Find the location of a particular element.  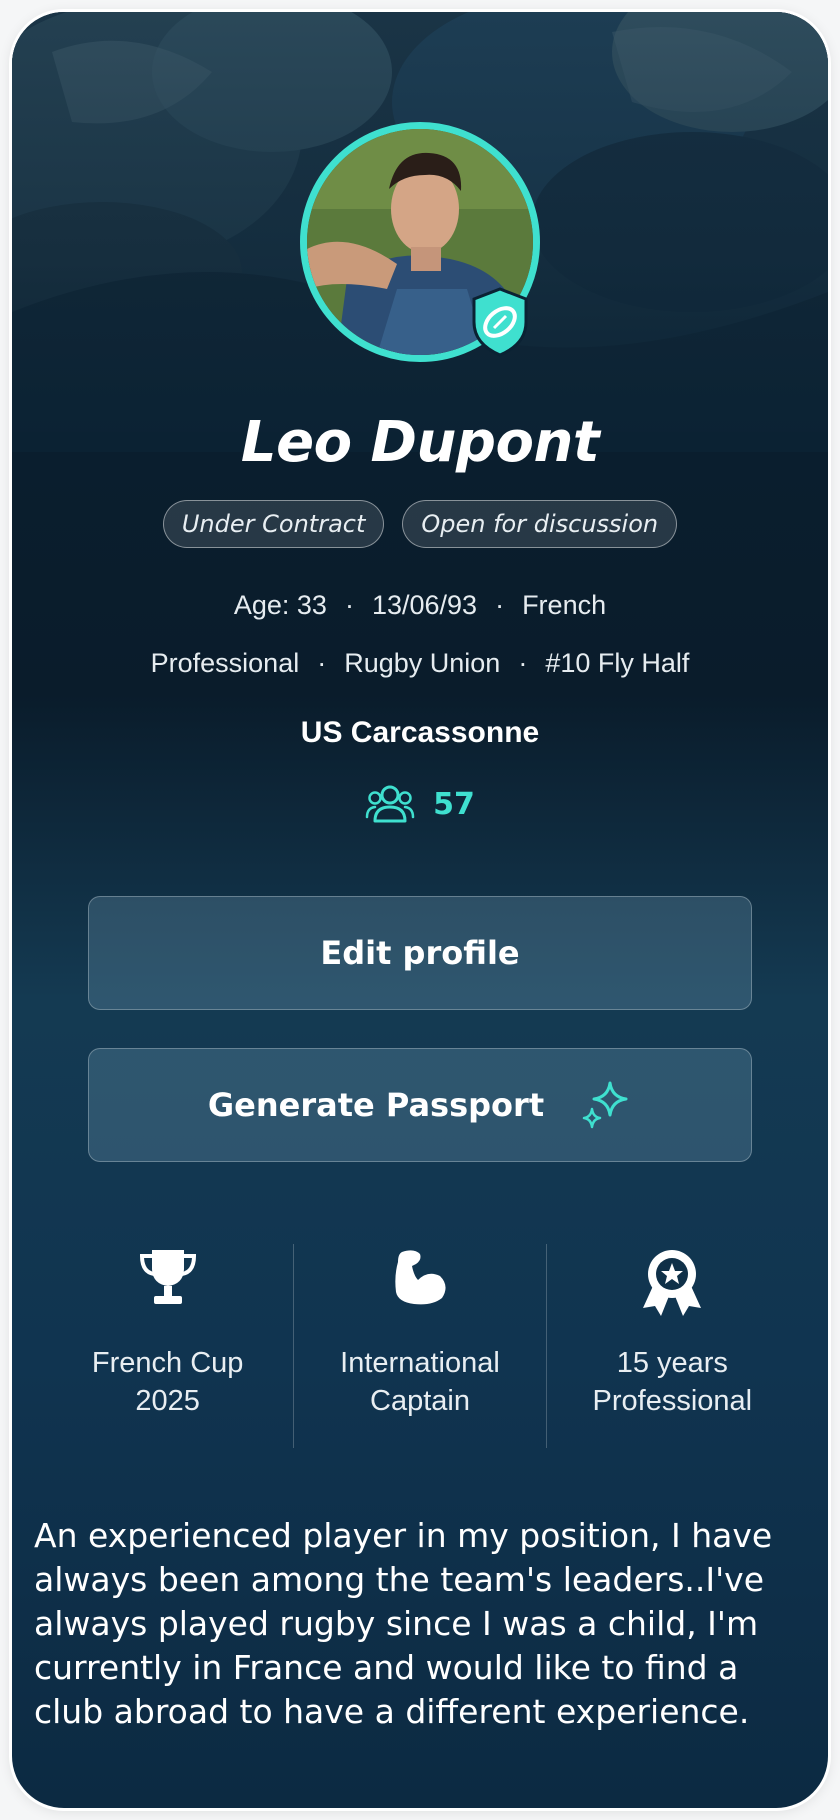

award-ribbon-icon is located at coordinates (672, 1283).